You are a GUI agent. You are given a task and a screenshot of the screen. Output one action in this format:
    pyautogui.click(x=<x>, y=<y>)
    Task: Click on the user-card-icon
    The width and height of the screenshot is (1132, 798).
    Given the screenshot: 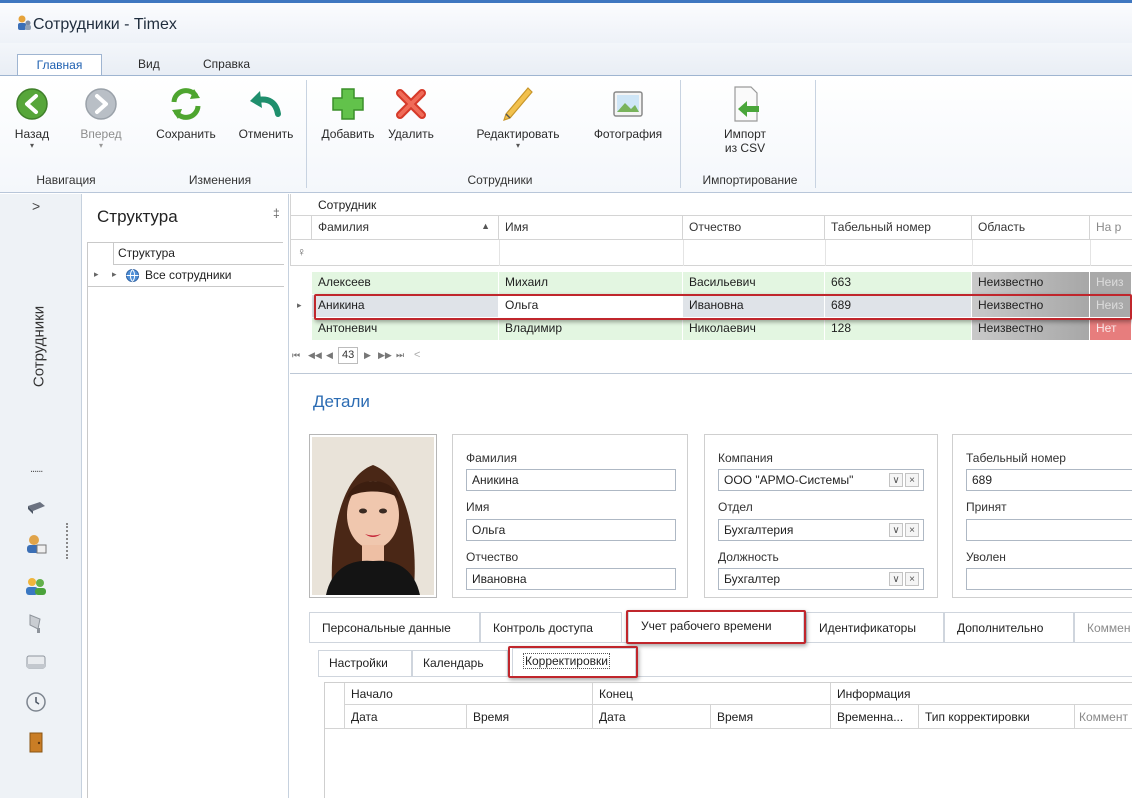 What is the action you would take?
    pyautogui.click(x=36, y=544)
    